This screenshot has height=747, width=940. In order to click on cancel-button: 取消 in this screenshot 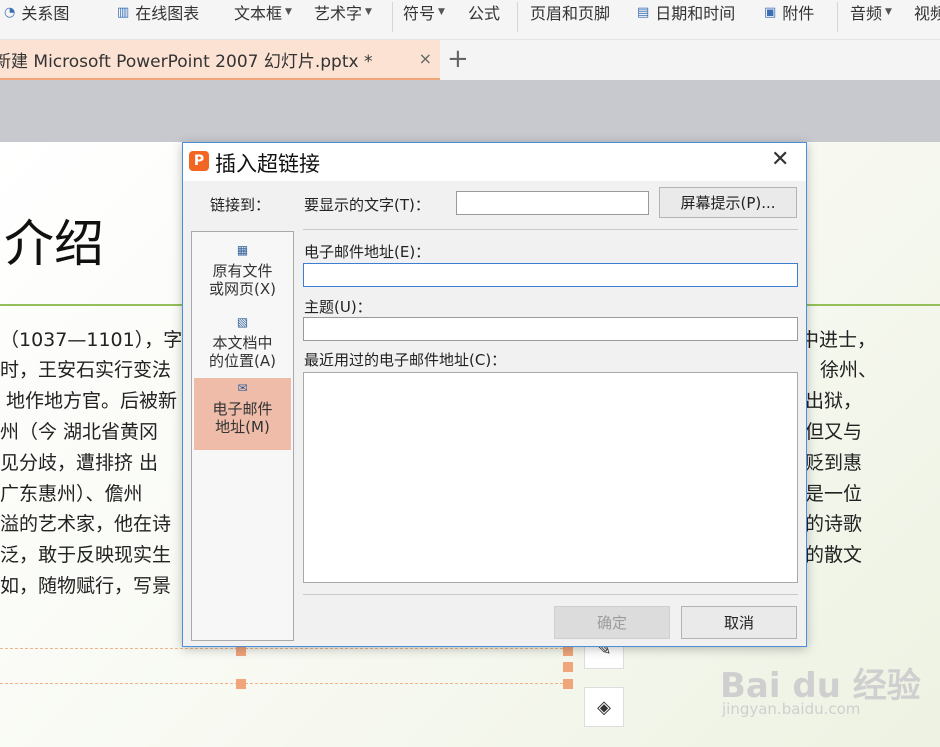, I will do `click(739, 622)`.